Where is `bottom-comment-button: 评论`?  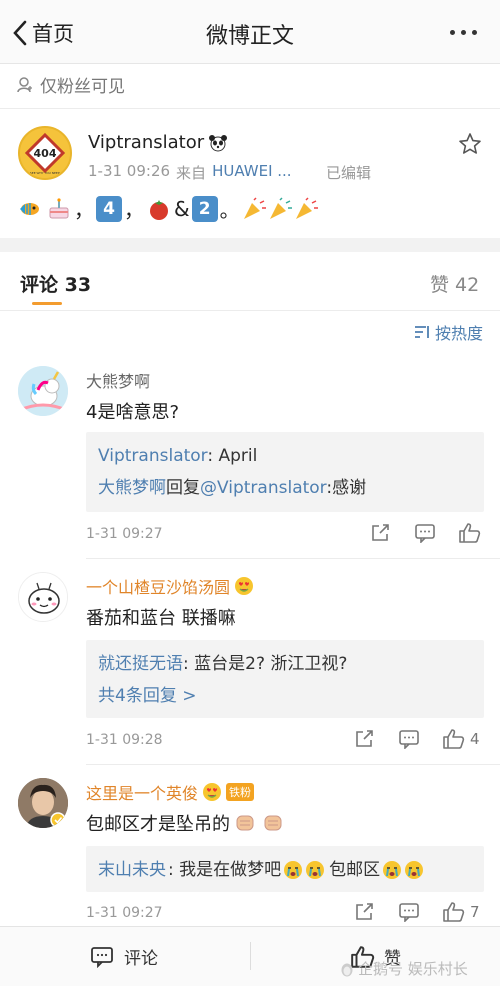 bottom-comment-button: 评论 is located at coordinates (124, 956).